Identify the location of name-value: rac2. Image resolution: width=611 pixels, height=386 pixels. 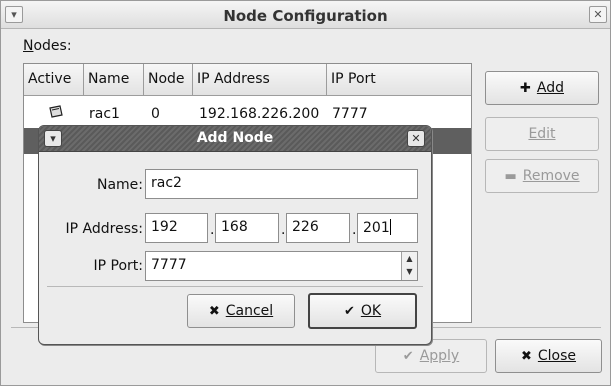
(166, 183).